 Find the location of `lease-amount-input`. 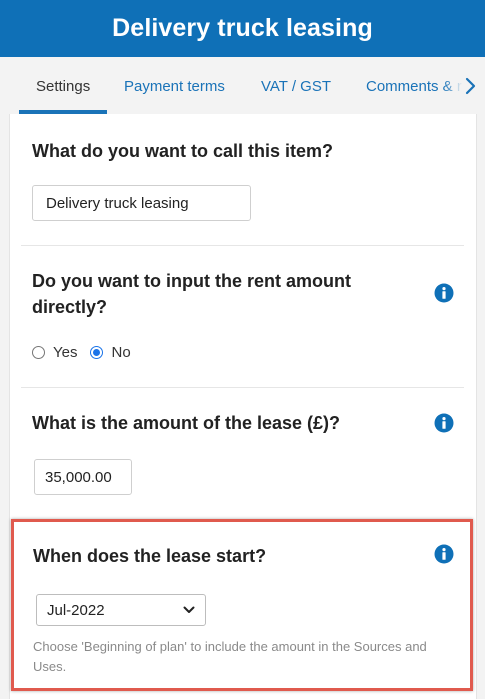

lease-amount-input is located at coordinates (83, 477).